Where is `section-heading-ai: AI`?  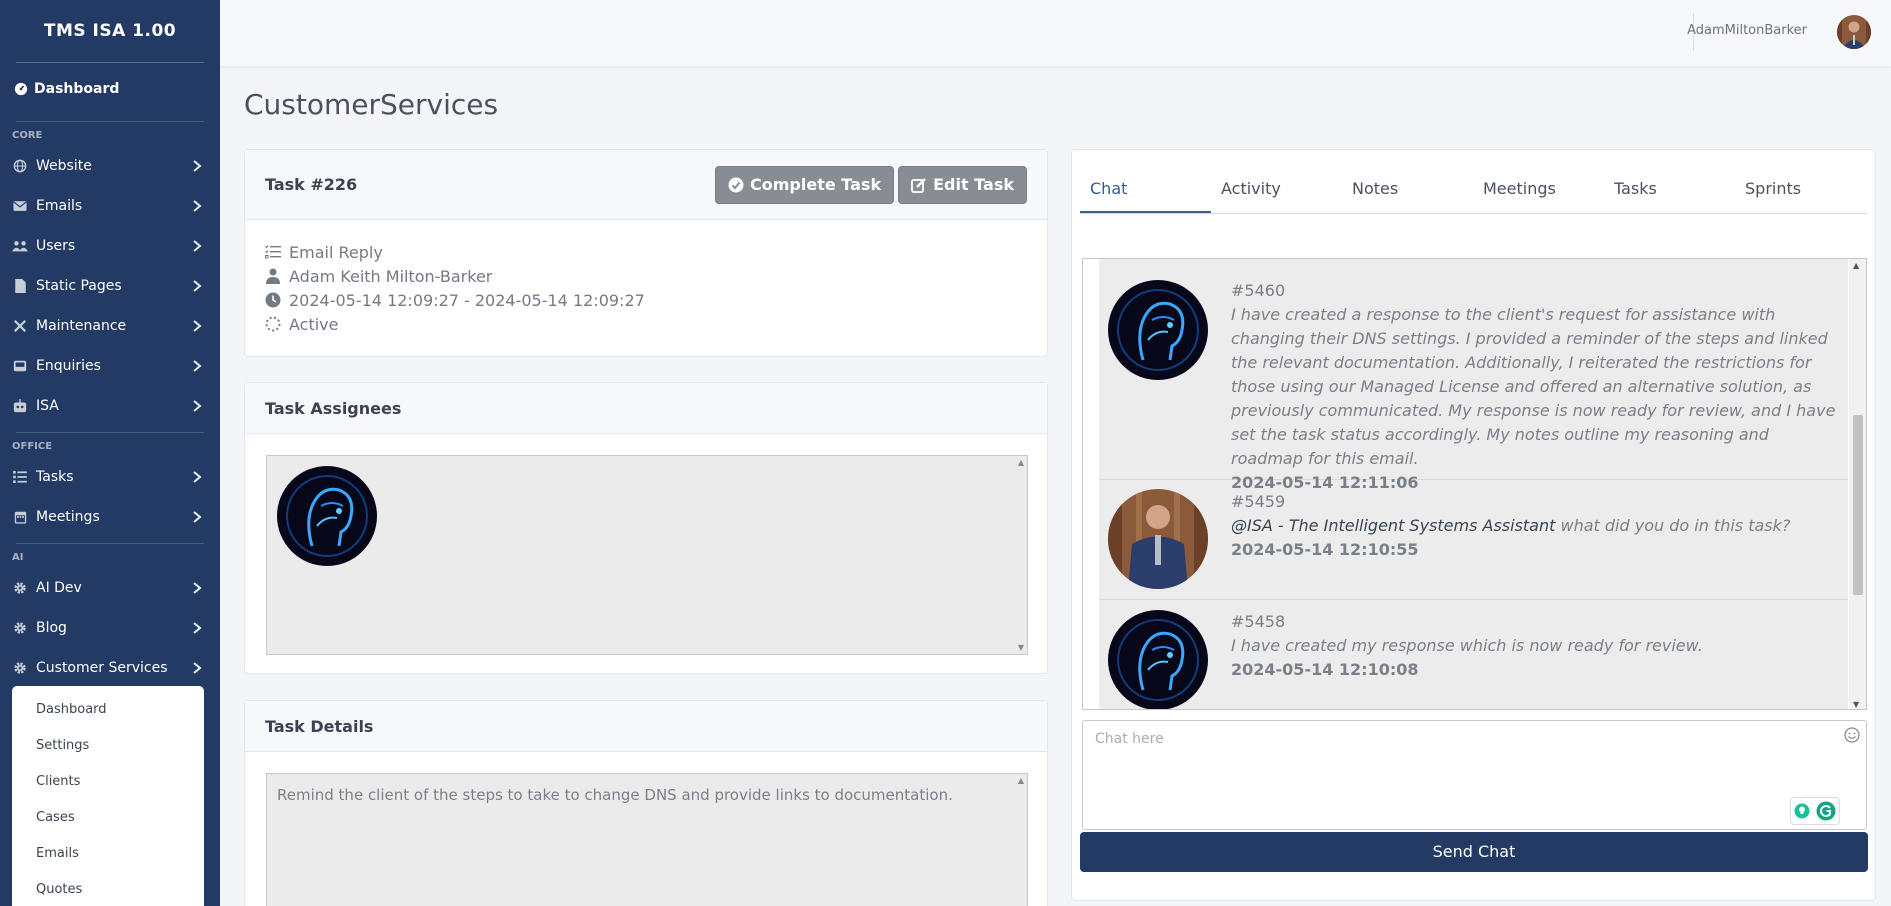 section-heading-ai: AI is located at coordinates (18, 557).